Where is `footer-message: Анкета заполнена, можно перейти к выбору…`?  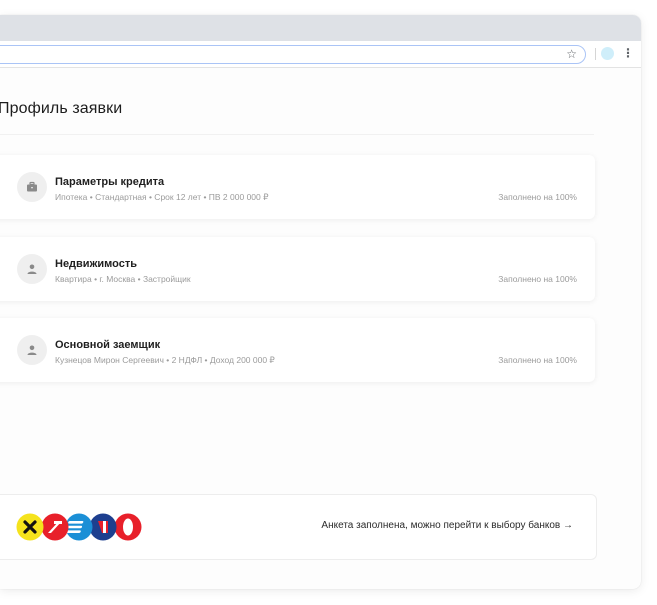
footer-message: Анкета заполнена, можно перейти к выбору… is located at coordinates (447, 525).